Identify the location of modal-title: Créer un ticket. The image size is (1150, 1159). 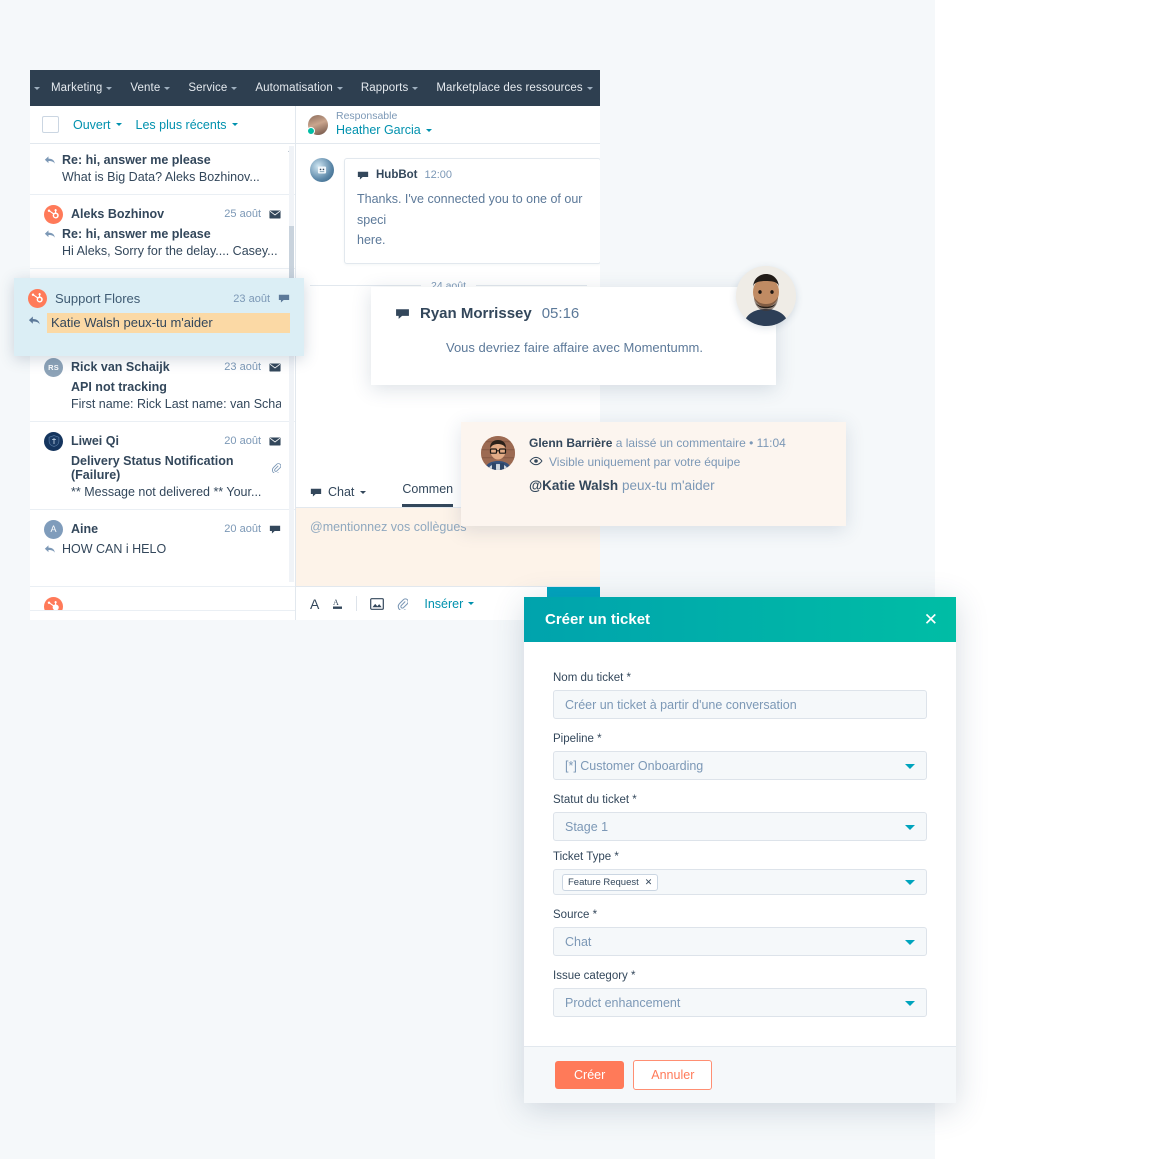
(598, 619).